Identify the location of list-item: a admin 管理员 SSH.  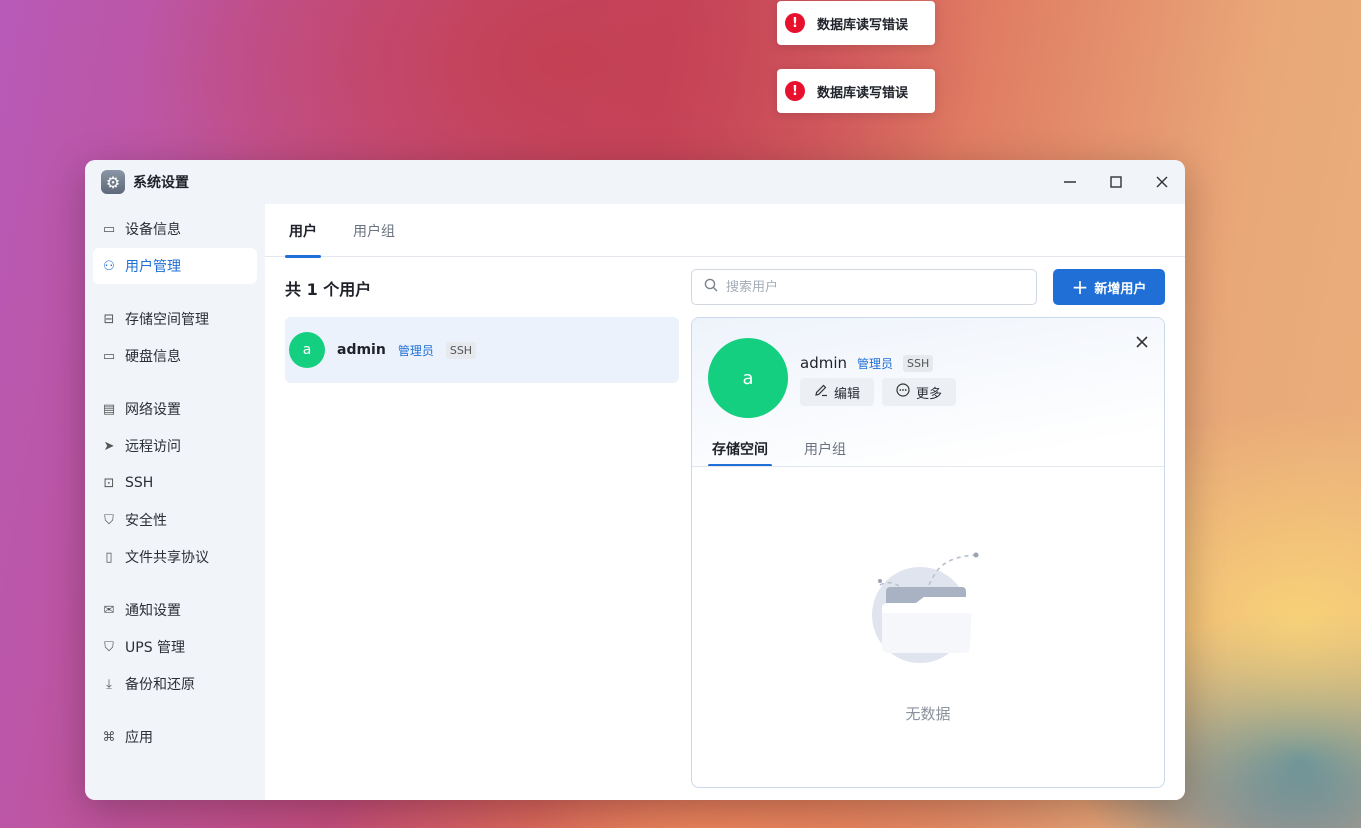
(482, 350).